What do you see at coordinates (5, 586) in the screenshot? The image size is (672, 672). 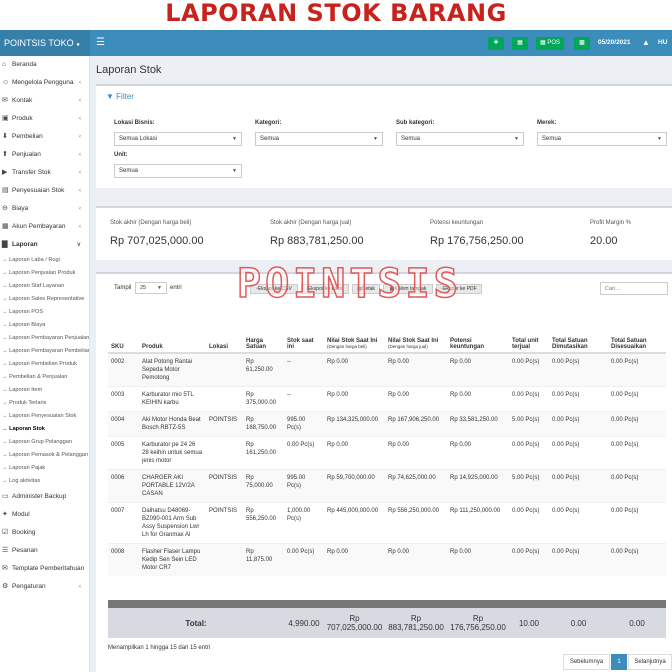 I see `cog-icon: ⚙` at bounding box center [5, 586].